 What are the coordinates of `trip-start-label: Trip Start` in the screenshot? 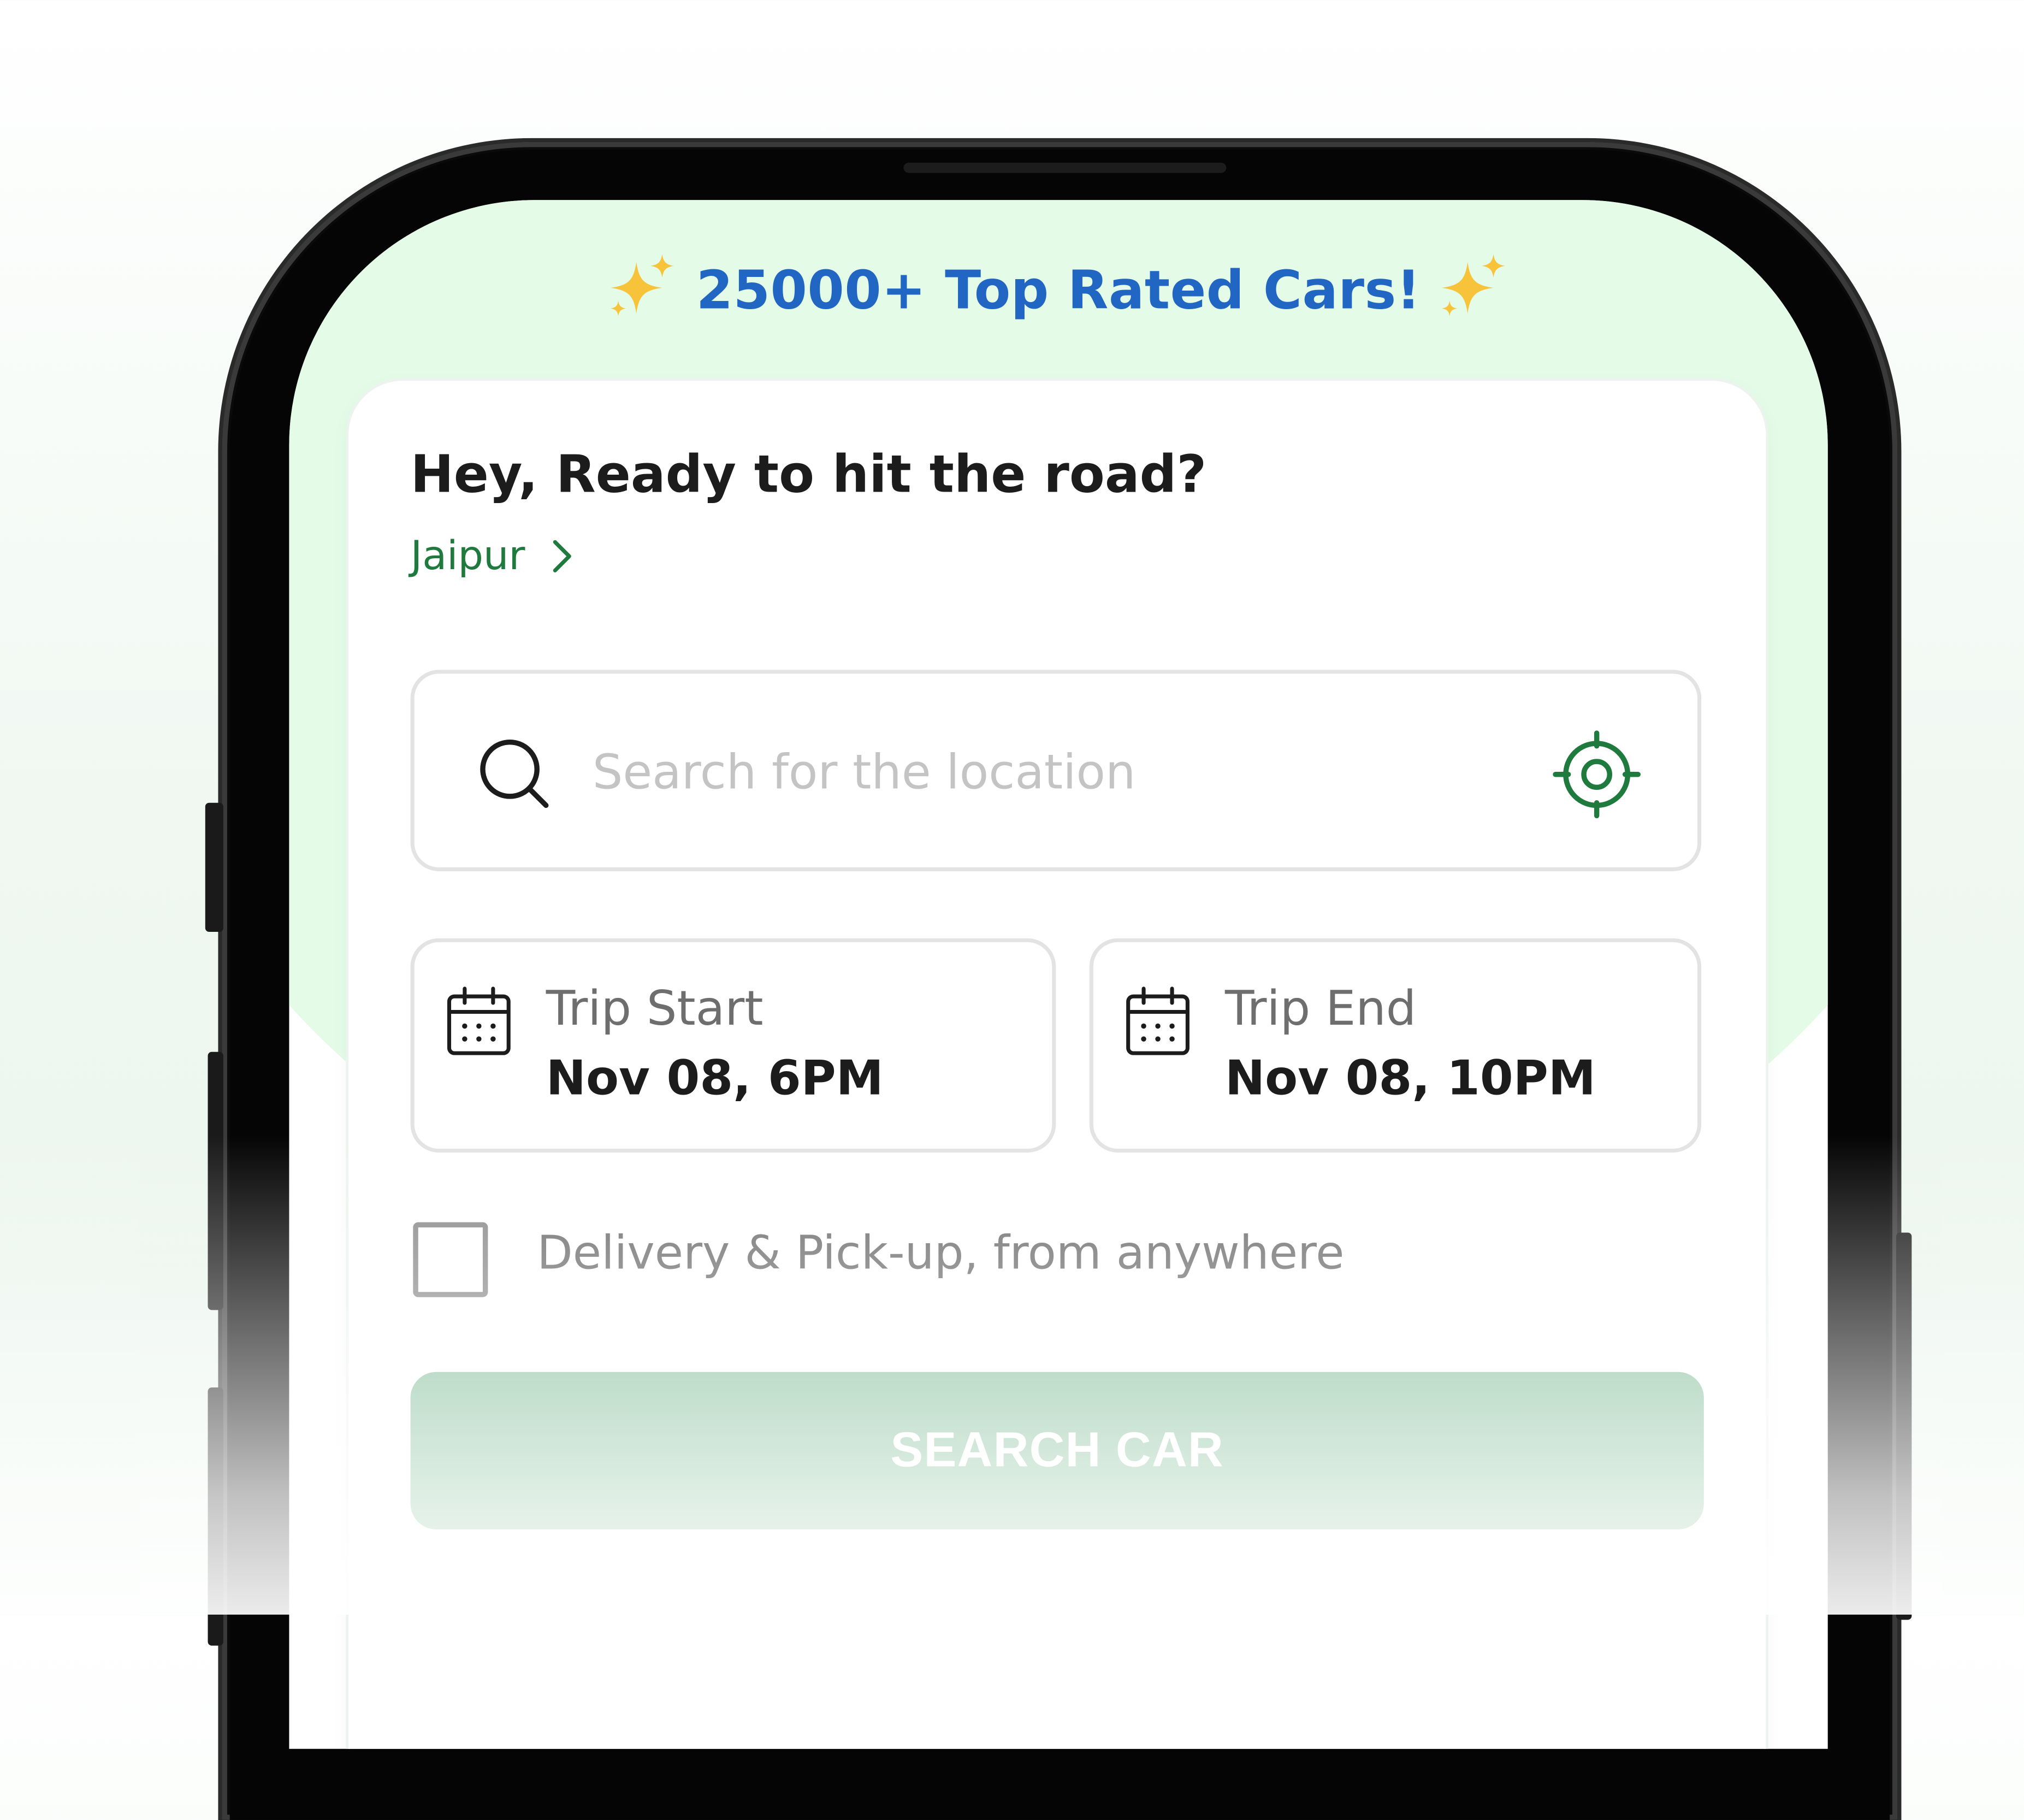 It's located at (655, 1008).